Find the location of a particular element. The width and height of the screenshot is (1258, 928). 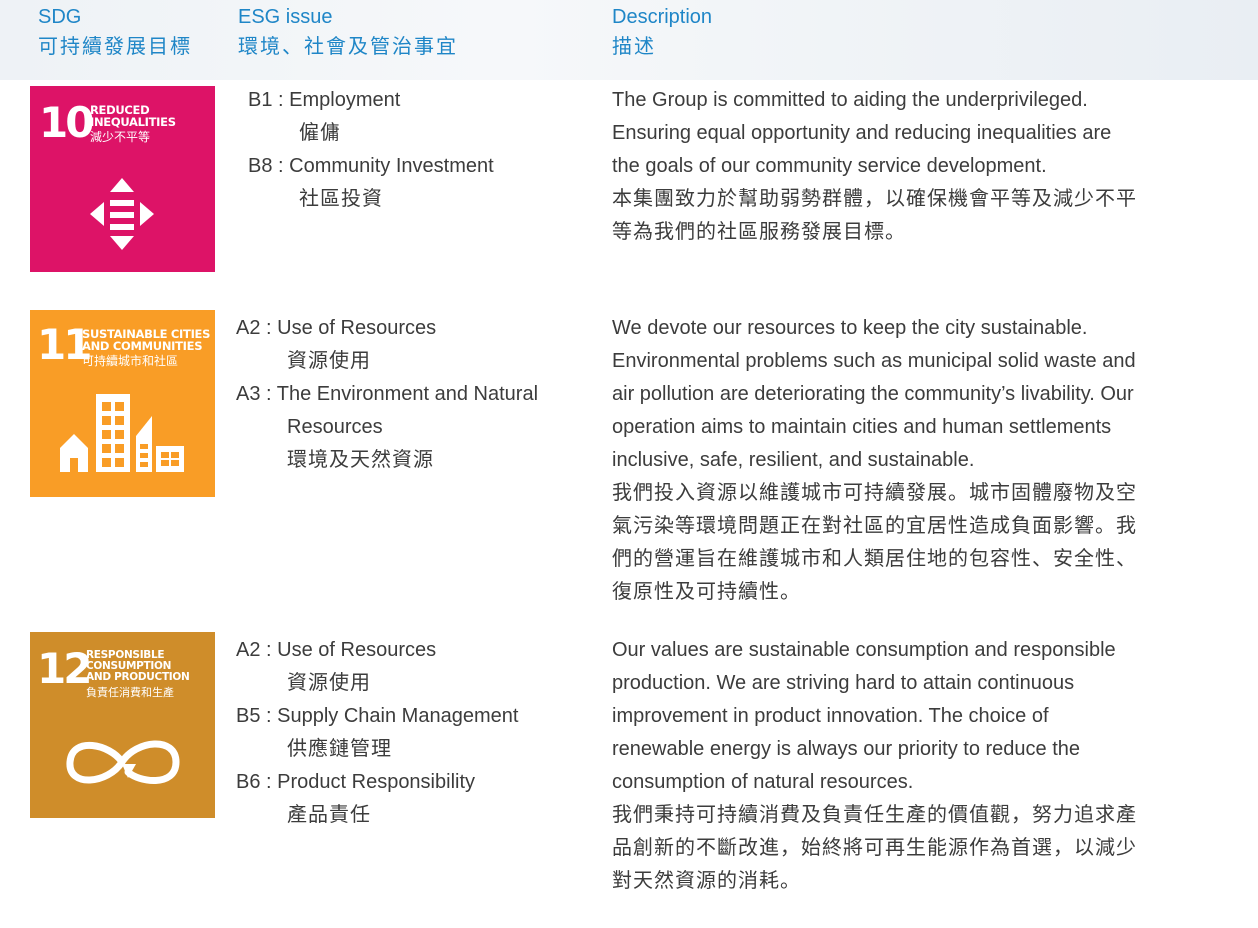

issue-code: B8 : is located at coordinates (266, 166).